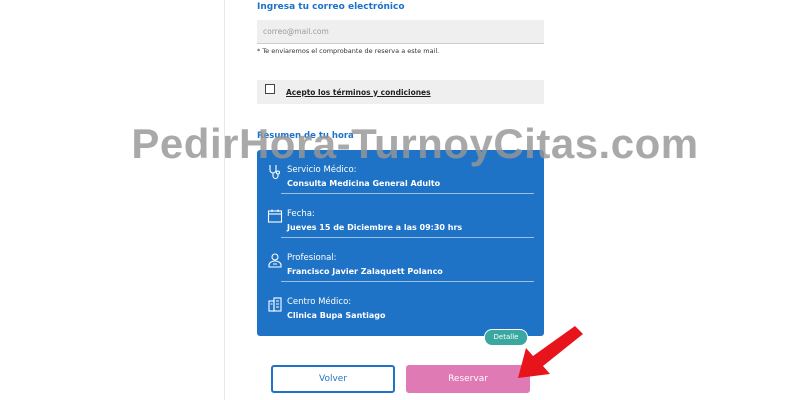 The height and width of the screenshot is (400, 800). I want to click on center-label: Centro Médico:, so click(319, 302).